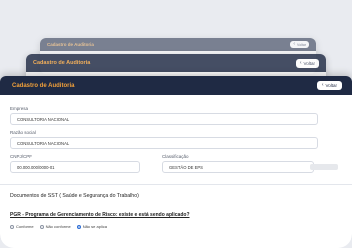  What do you see at coordinates (324, 167) in the screenshot?
I see `placeholder-bar` at bounding box center [324, 167].